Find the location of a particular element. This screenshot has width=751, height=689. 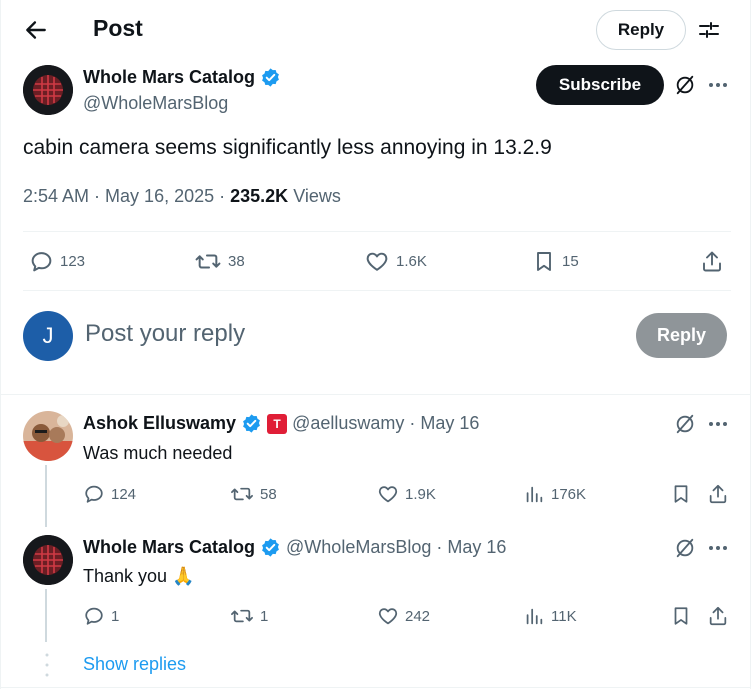

comment-text: Thank you 🙏 is located at coordinates (139, 576).